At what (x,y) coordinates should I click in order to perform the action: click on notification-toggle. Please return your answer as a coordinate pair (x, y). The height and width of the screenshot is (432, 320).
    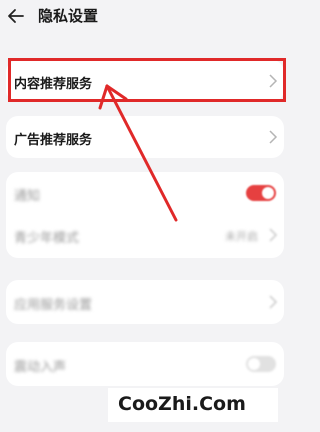
    Looking at the image, I should click on (261, 193).